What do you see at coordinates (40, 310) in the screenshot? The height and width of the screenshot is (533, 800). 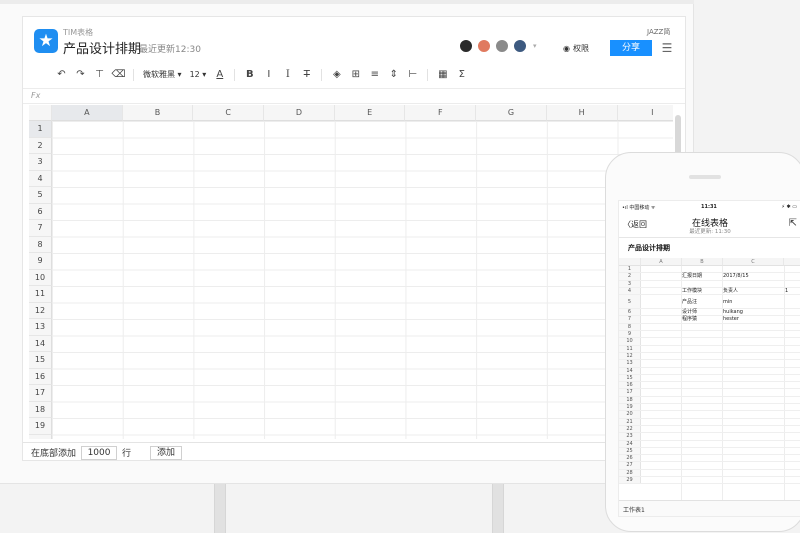 I see `row-header: 12` at bounding box center [40, 310].